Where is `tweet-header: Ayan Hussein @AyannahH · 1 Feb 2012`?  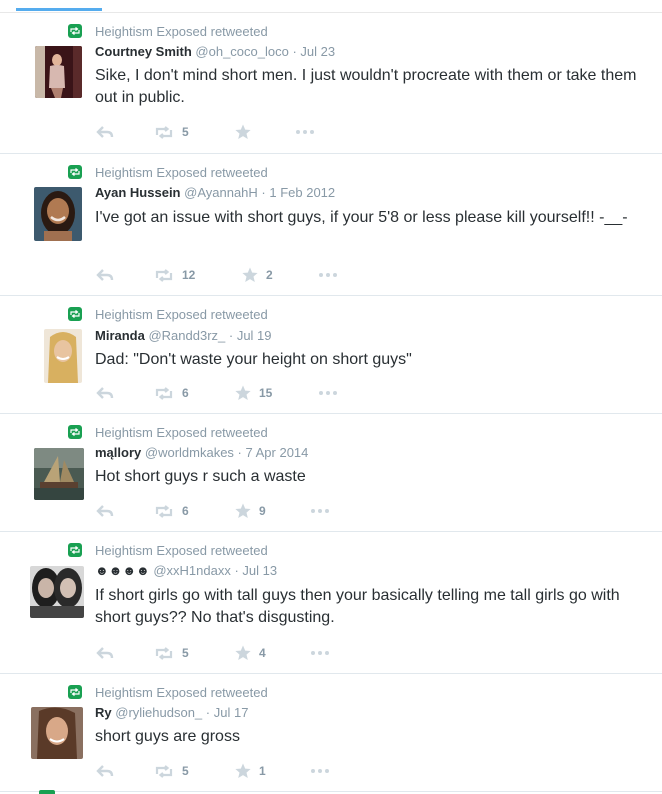
tweet-header: Ayan Hussein @AyannahH · 1 Feb 2012 is located at coordinates (215, 192).